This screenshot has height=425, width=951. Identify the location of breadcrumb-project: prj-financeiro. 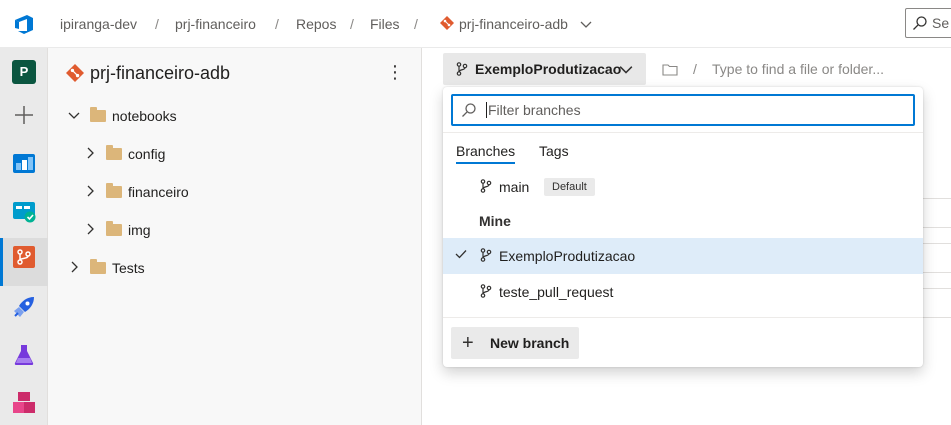
(215, 24).